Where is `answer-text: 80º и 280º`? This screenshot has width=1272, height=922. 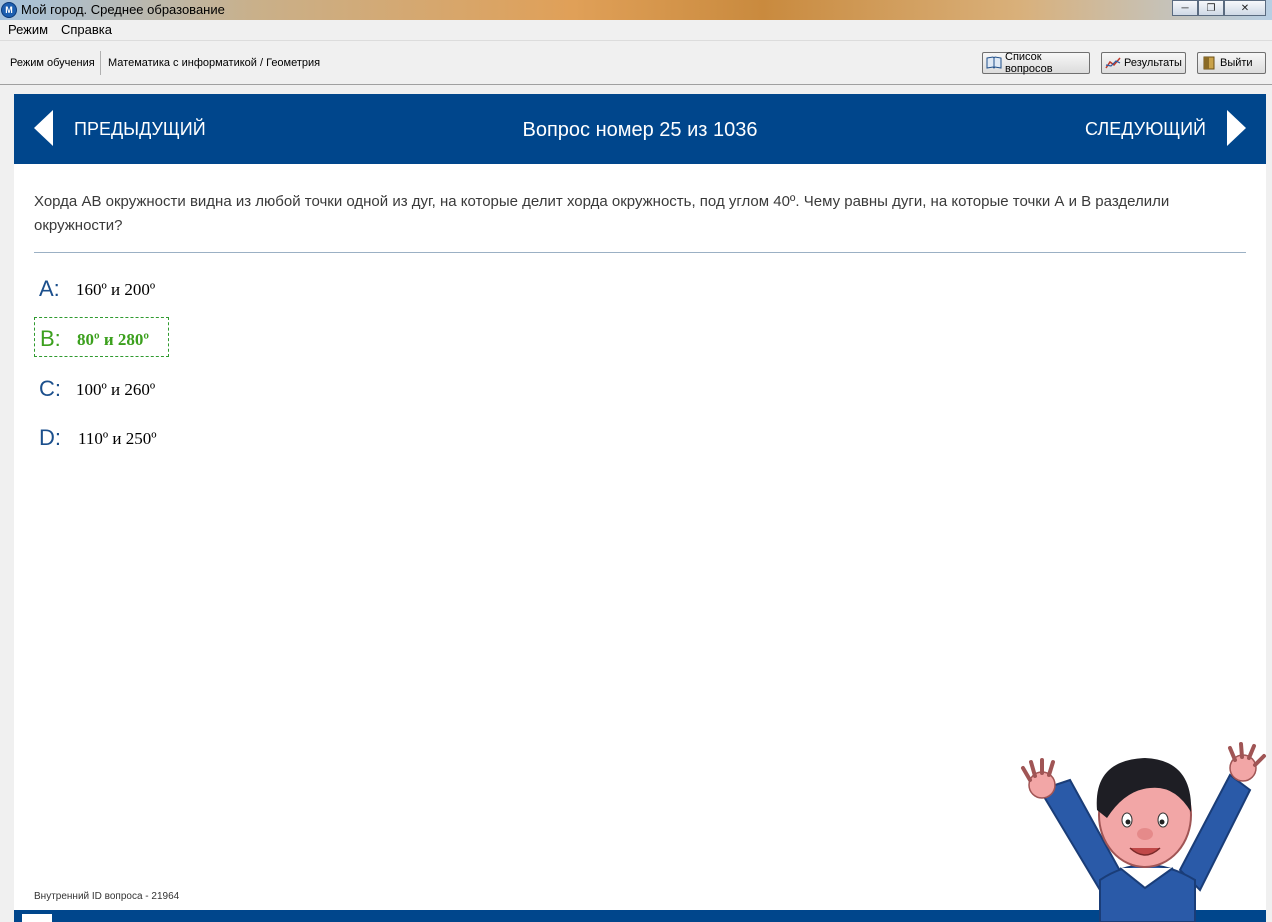 answer-text: 80º и 280º is located at coordinates (113, 339).